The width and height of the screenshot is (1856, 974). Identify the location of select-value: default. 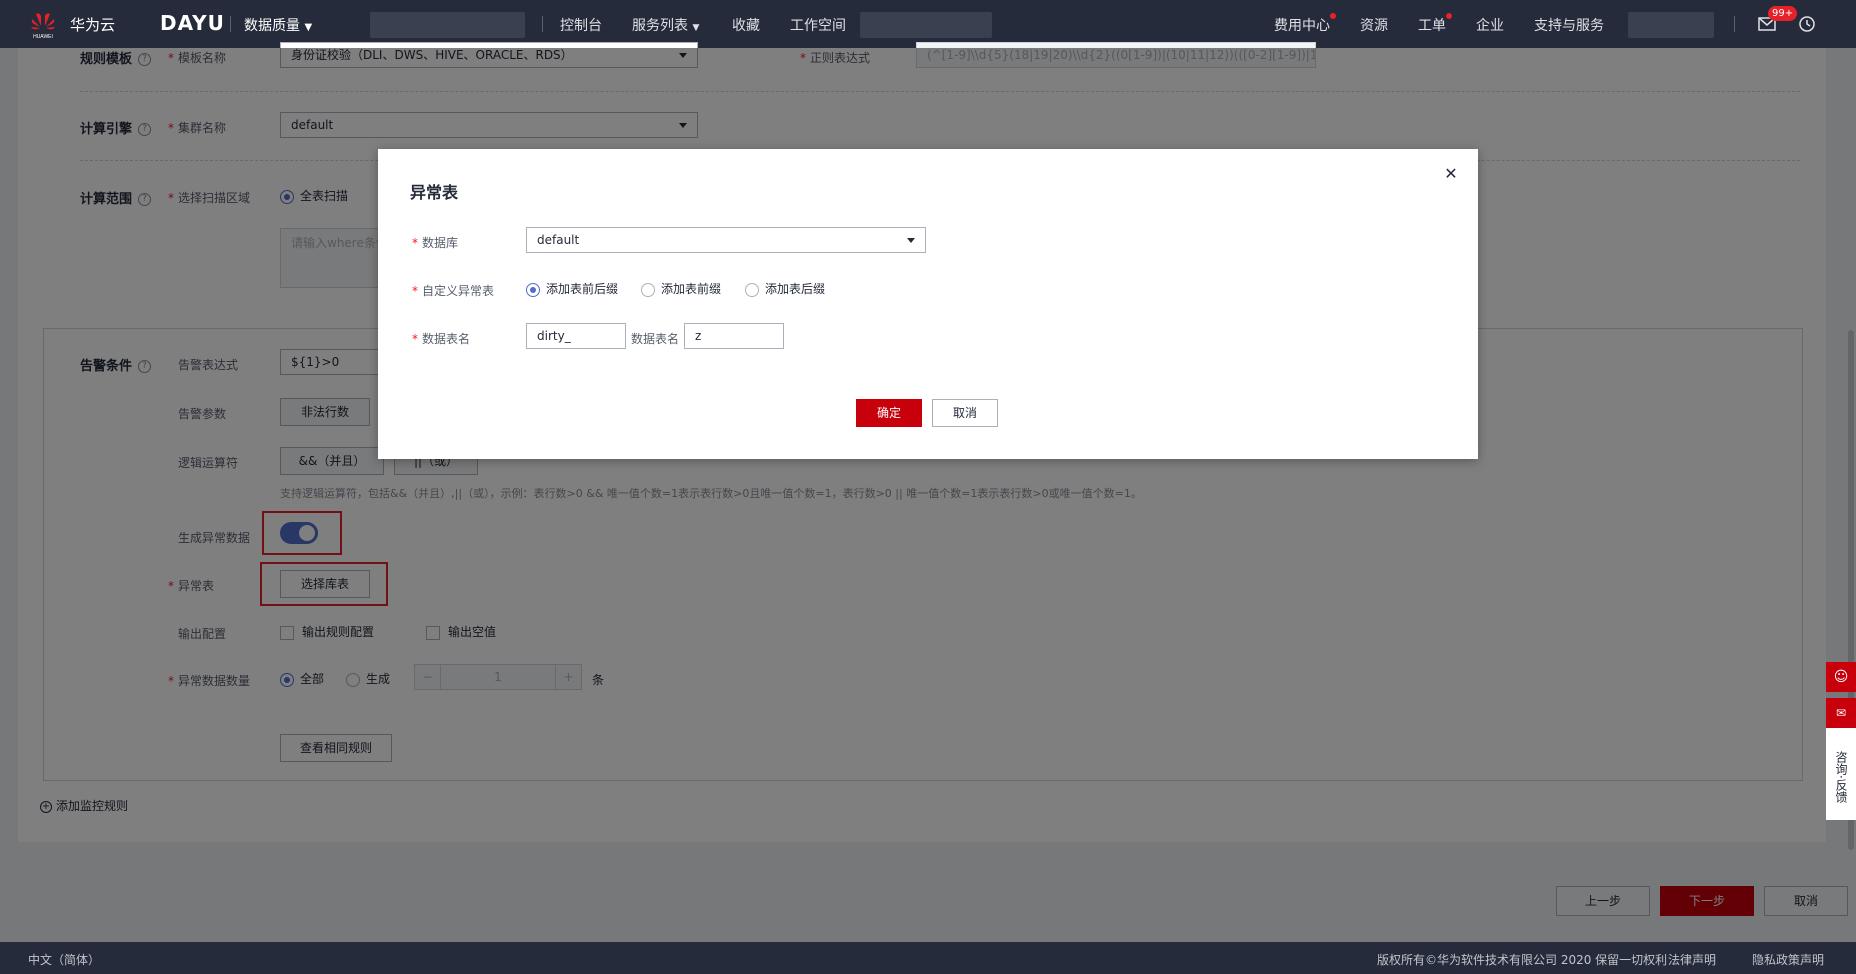
(558, 240).